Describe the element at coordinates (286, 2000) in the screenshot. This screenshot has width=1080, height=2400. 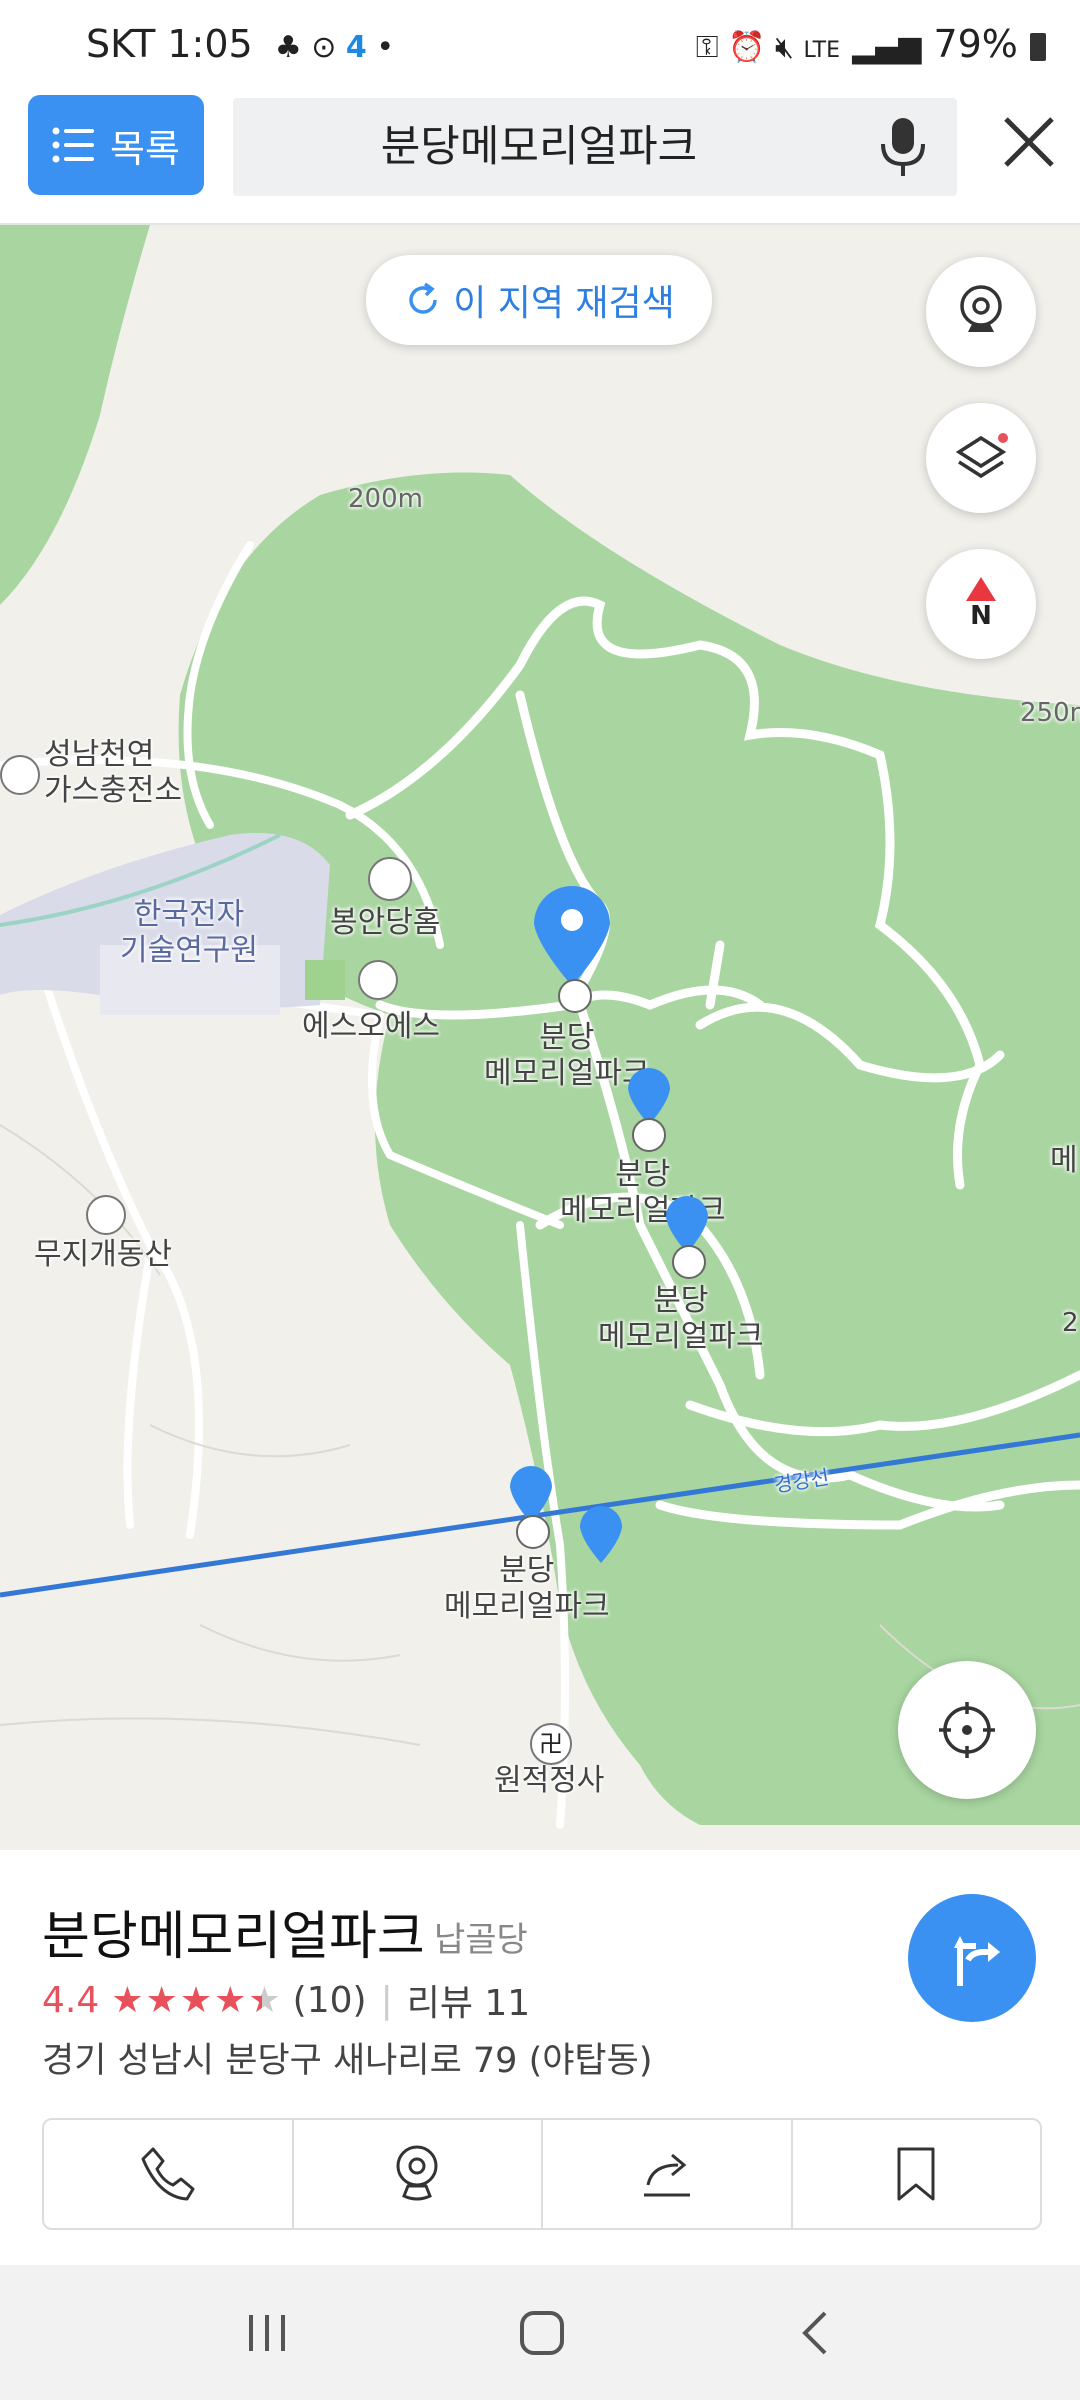
I see `rating-row: 4.4 ★★★★★ (10) | 리뷰 11` at that location.